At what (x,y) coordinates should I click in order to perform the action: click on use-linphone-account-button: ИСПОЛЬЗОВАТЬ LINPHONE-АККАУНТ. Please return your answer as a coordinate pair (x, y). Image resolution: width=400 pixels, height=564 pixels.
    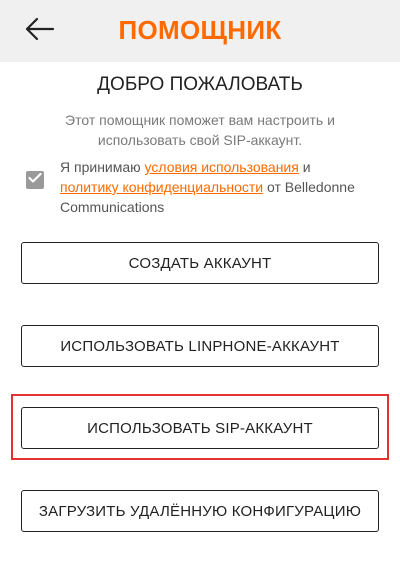
    Looking at the image, I should click on (200, 346).